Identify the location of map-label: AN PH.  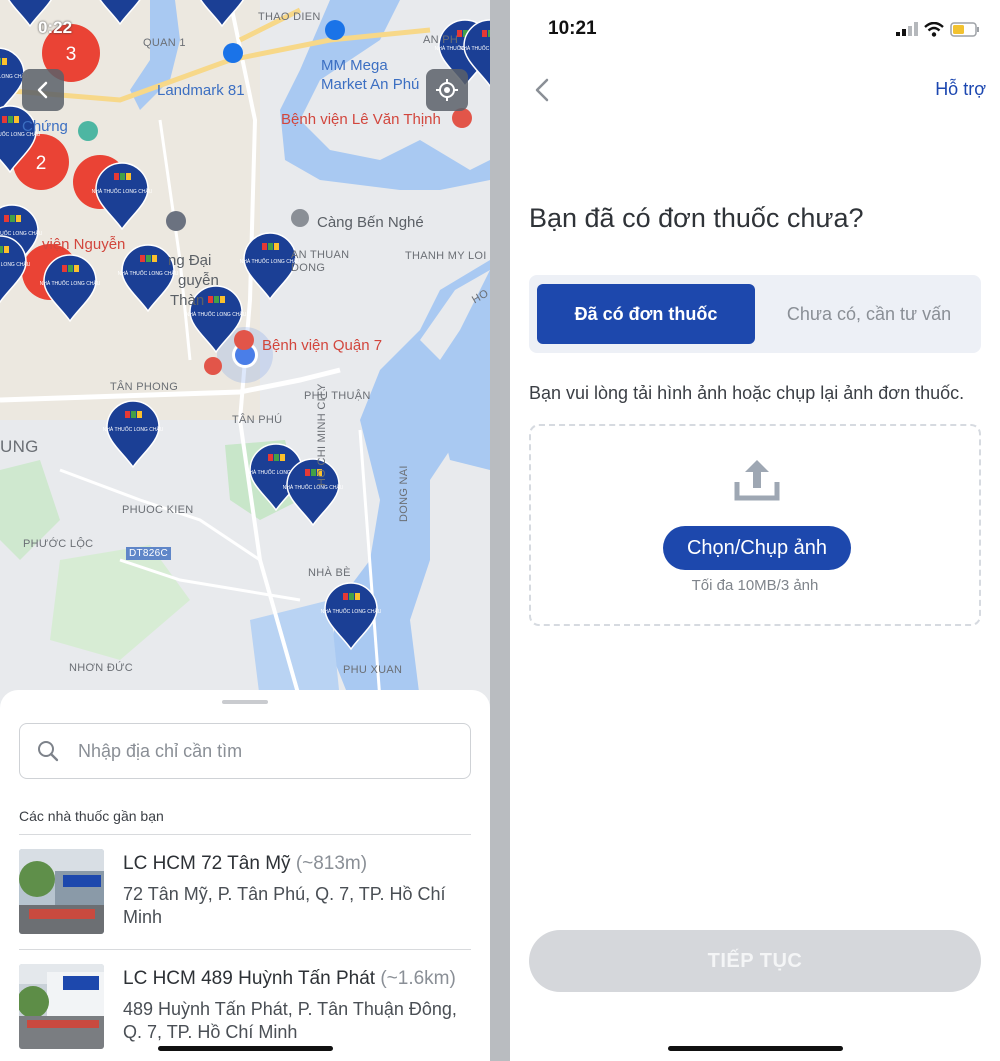
(441, 40).